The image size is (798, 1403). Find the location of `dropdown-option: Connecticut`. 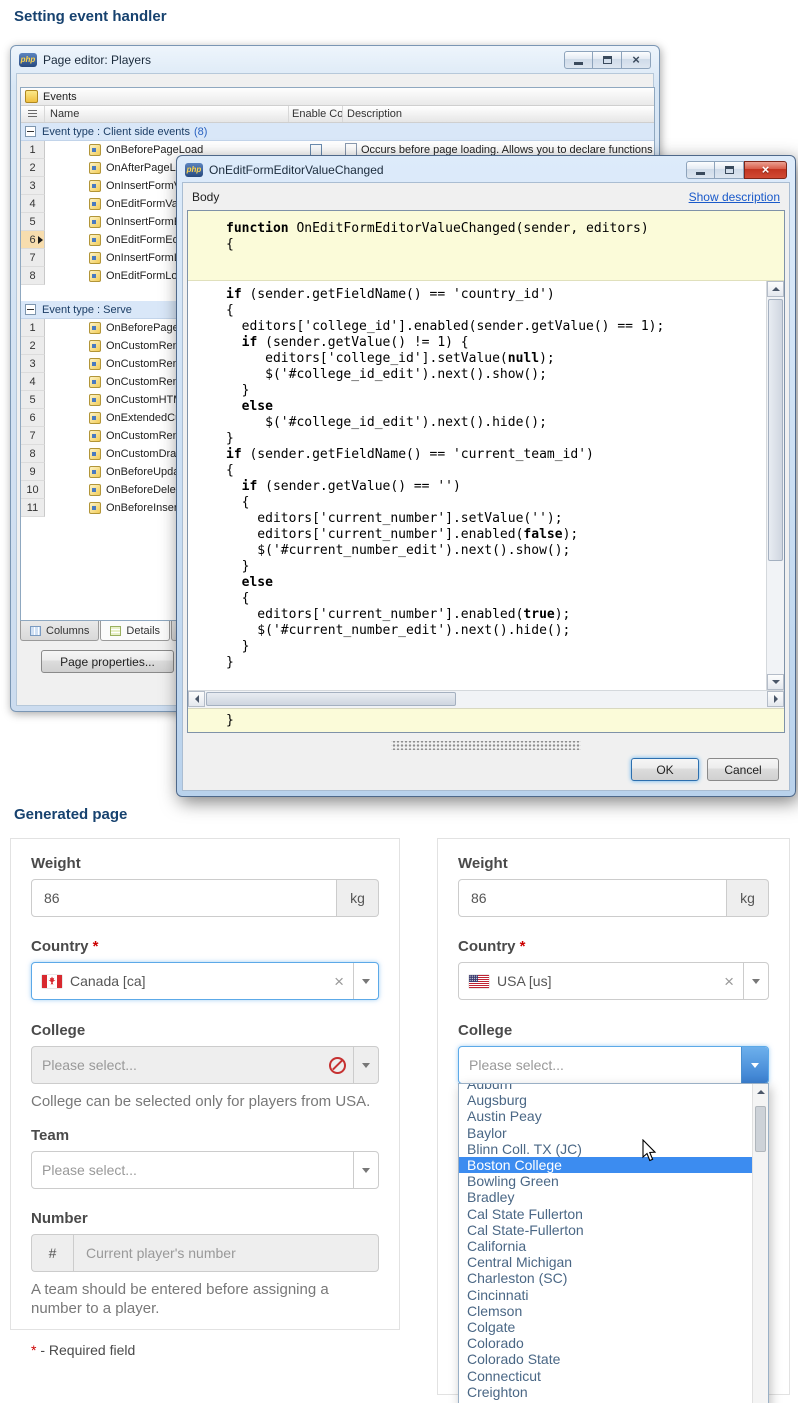

dropdown-option: Connecticut is located at coordinates (606, 1376).